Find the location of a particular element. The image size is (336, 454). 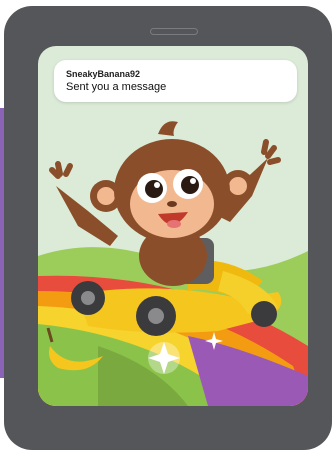

notification-username: SneakyBanana92 is located at coordinates (103, 74).